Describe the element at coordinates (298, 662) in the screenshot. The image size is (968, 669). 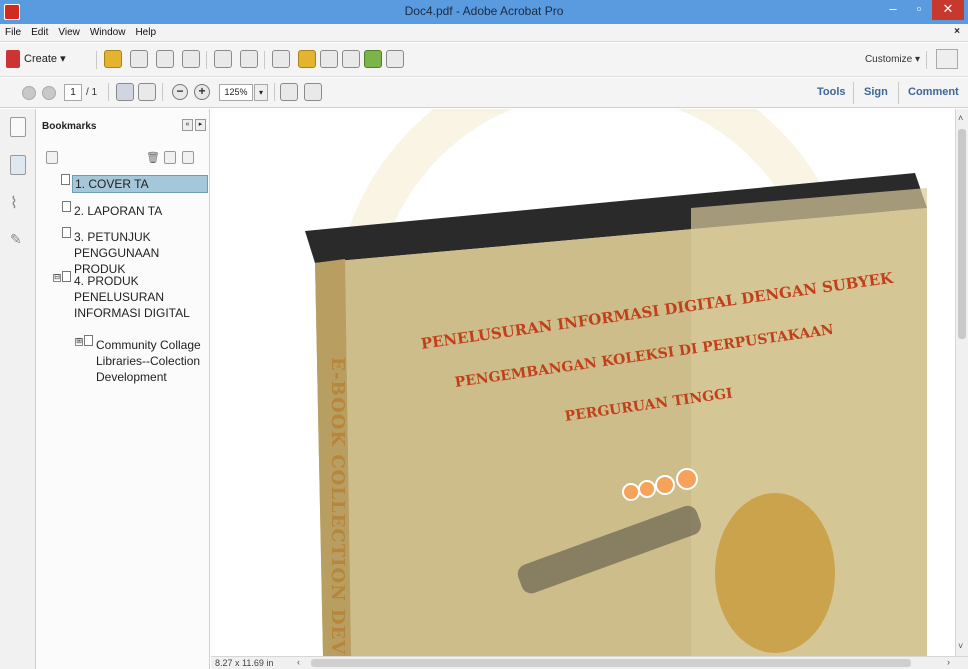
I see `scroll-left-icon: ‹` at that location.